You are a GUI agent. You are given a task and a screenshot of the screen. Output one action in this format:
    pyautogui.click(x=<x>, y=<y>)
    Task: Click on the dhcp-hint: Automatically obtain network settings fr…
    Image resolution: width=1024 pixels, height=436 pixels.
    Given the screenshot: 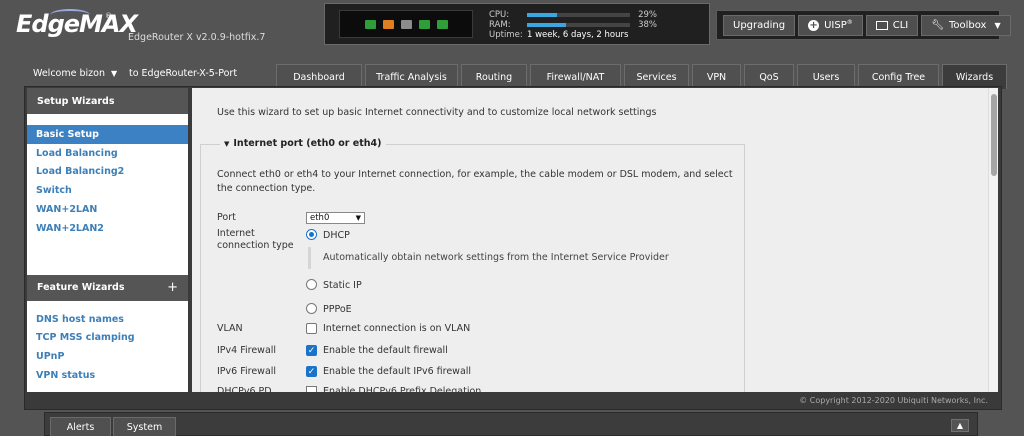 What is the action you would take?
    pyautogui.click(x=496, y=257)
    